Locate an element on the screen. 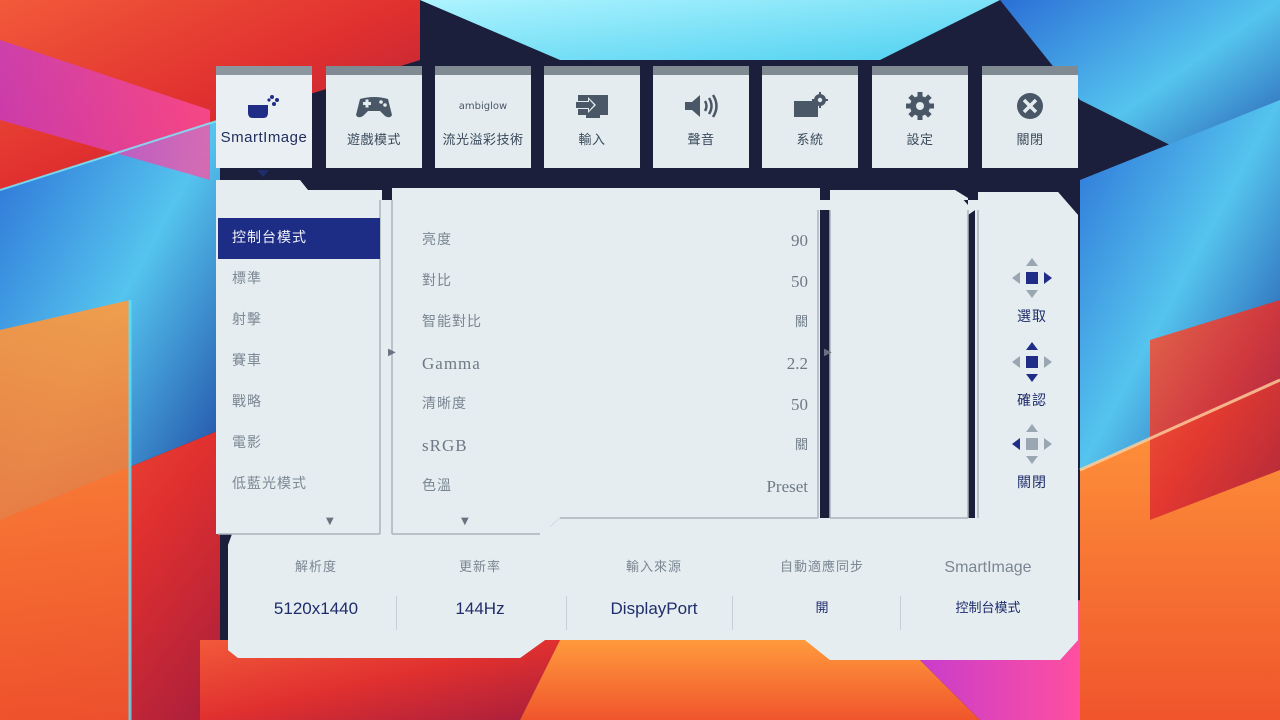 This screenshot has width=1280, height=720. setting-value: 2.2 is located at coordinates (797, 363).